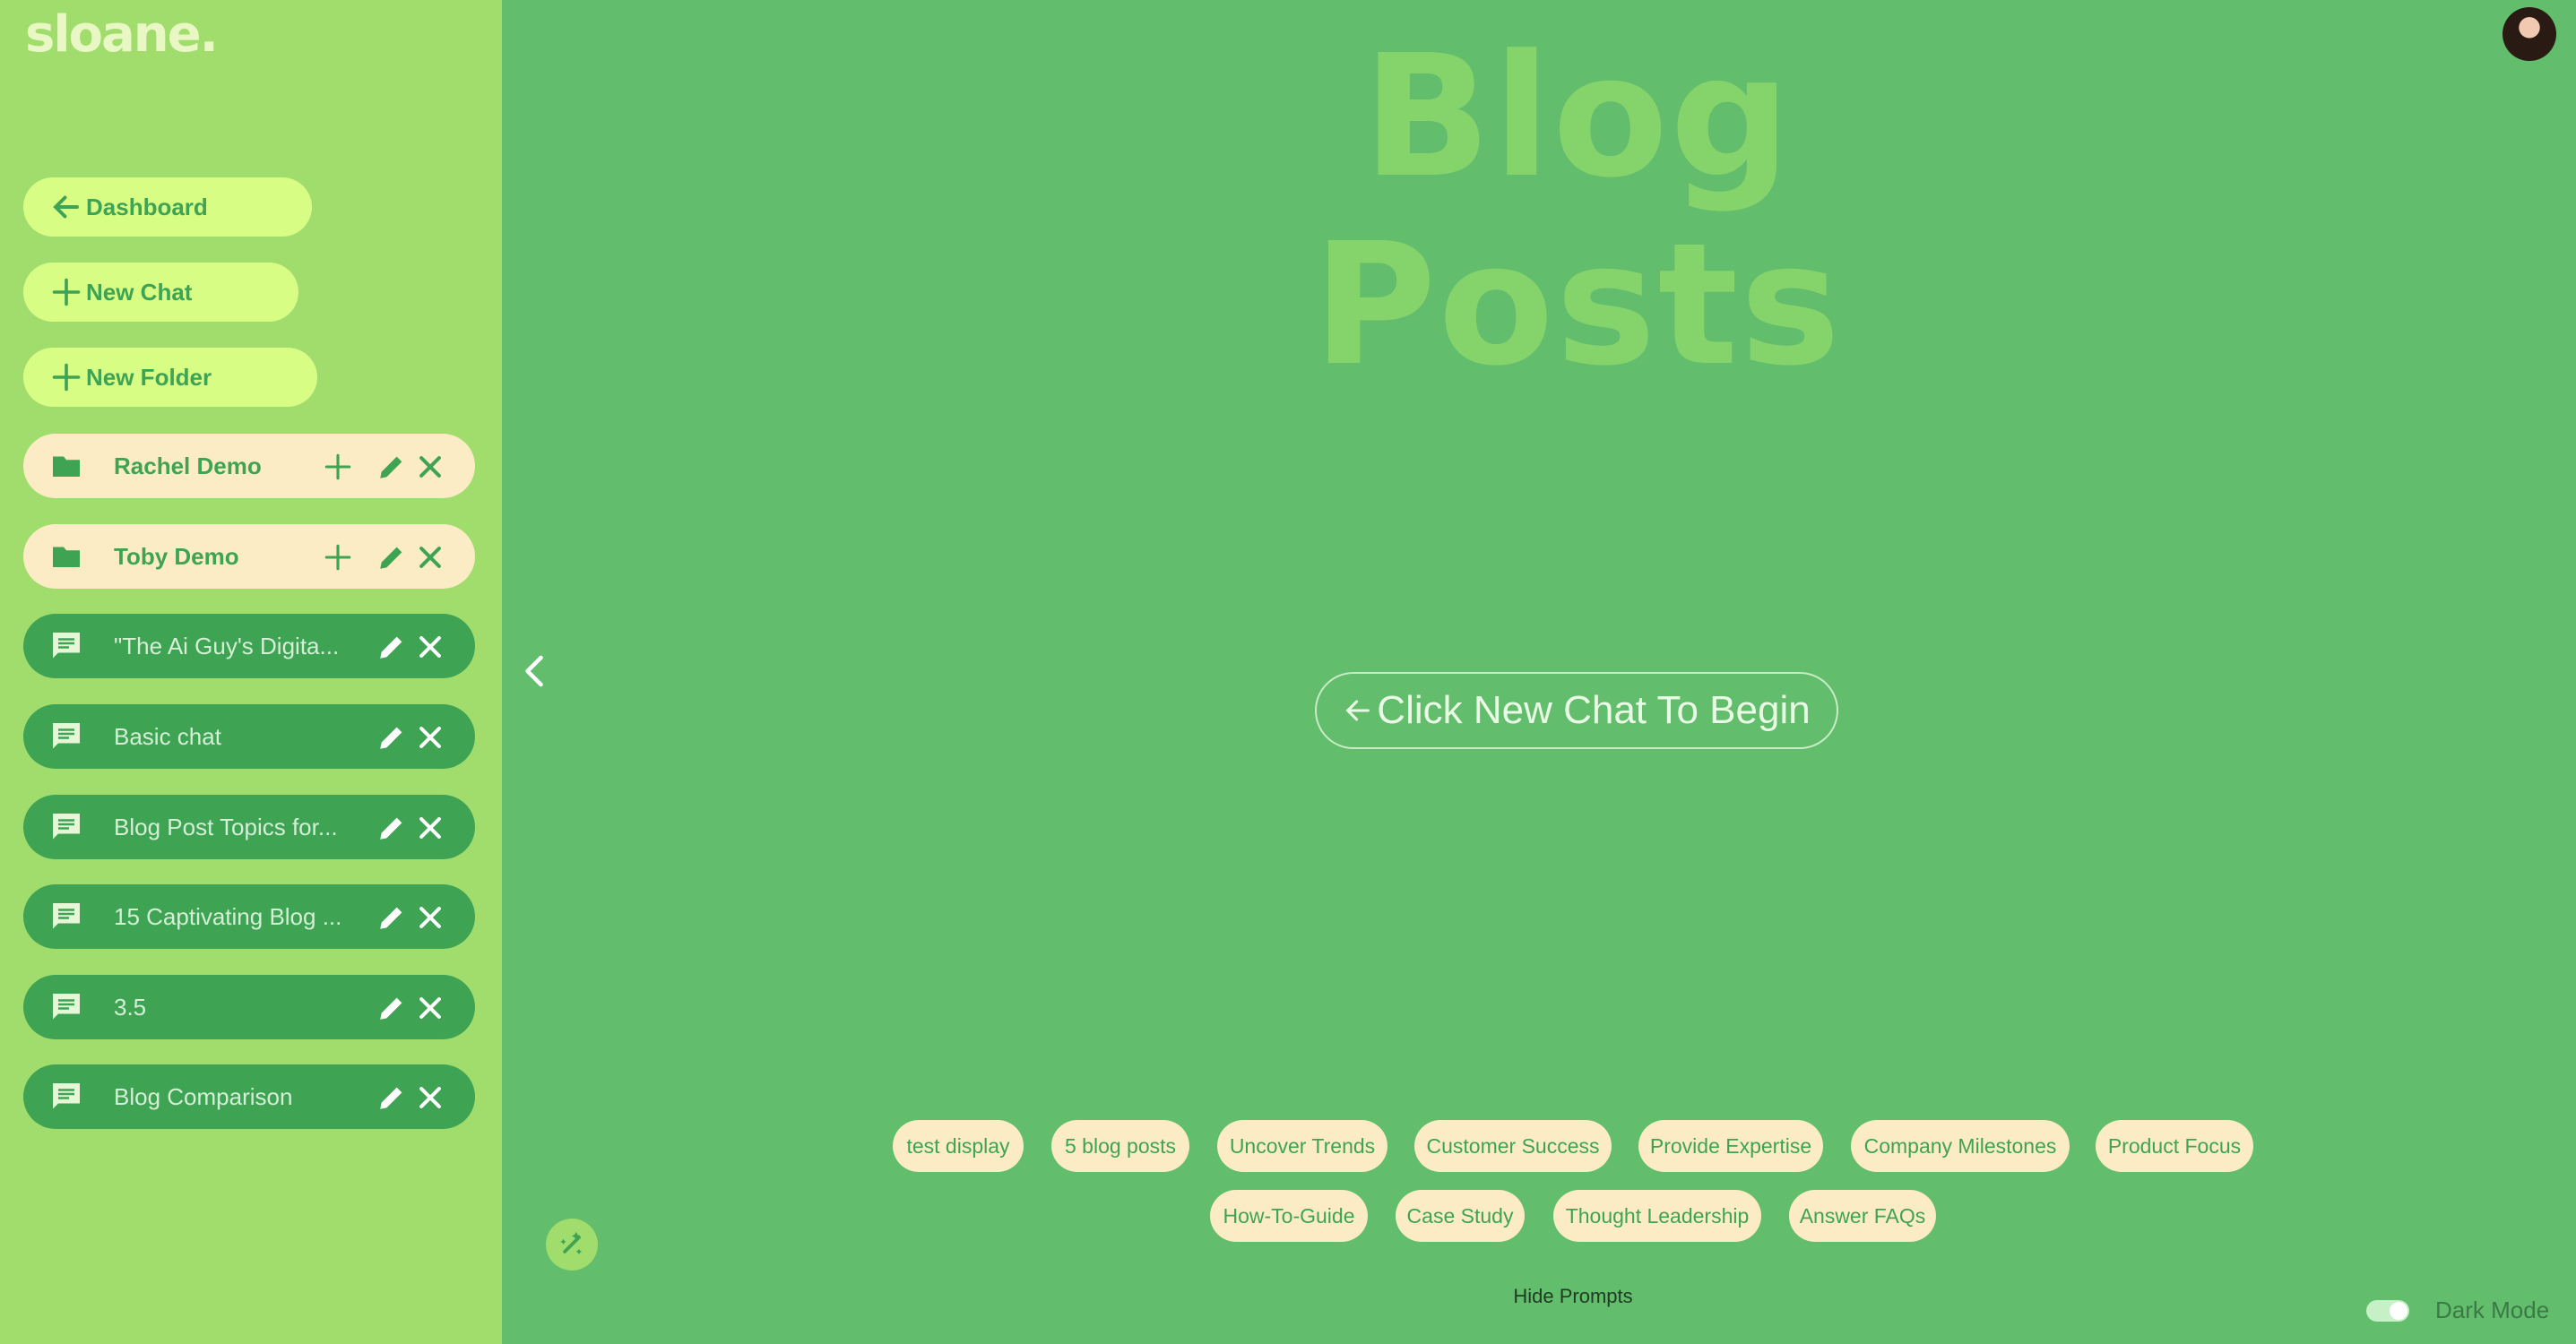  I want to click on folder-item: Rachel Demo, so click(249, 466).